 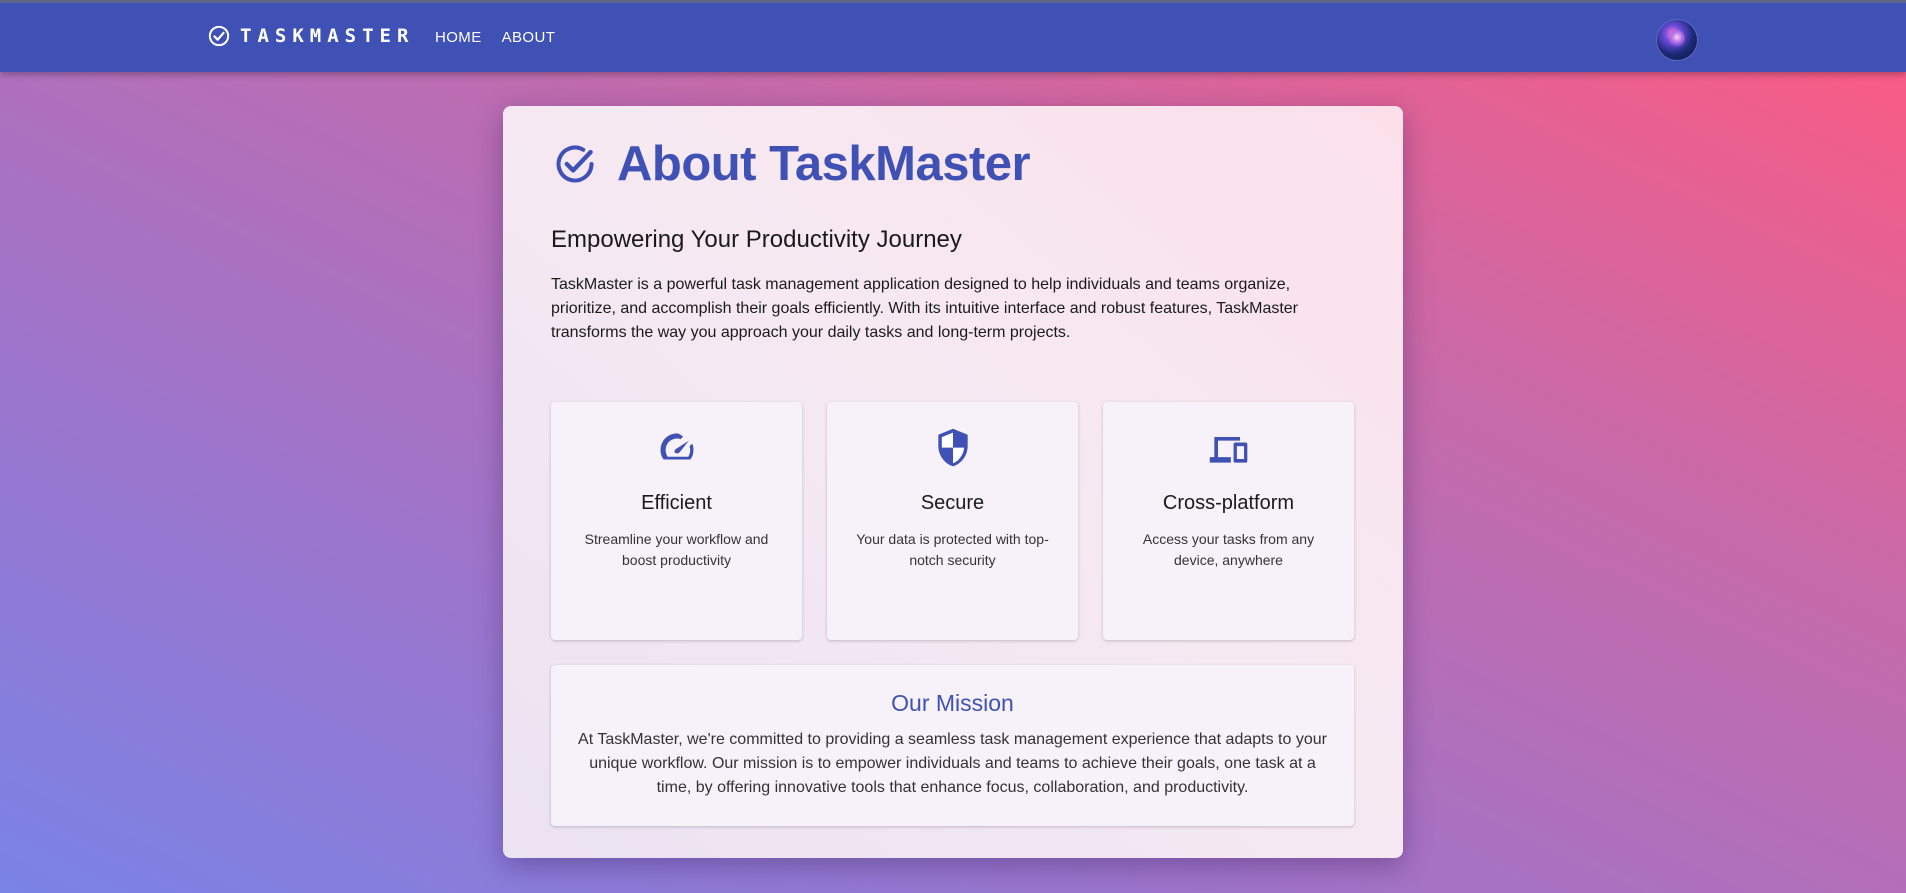 What do you see at coordinates (756, 239) in the screenshot?
I see `page-subtitle: Empowering Your Productivity Journey` at bounding box center [756, 239].